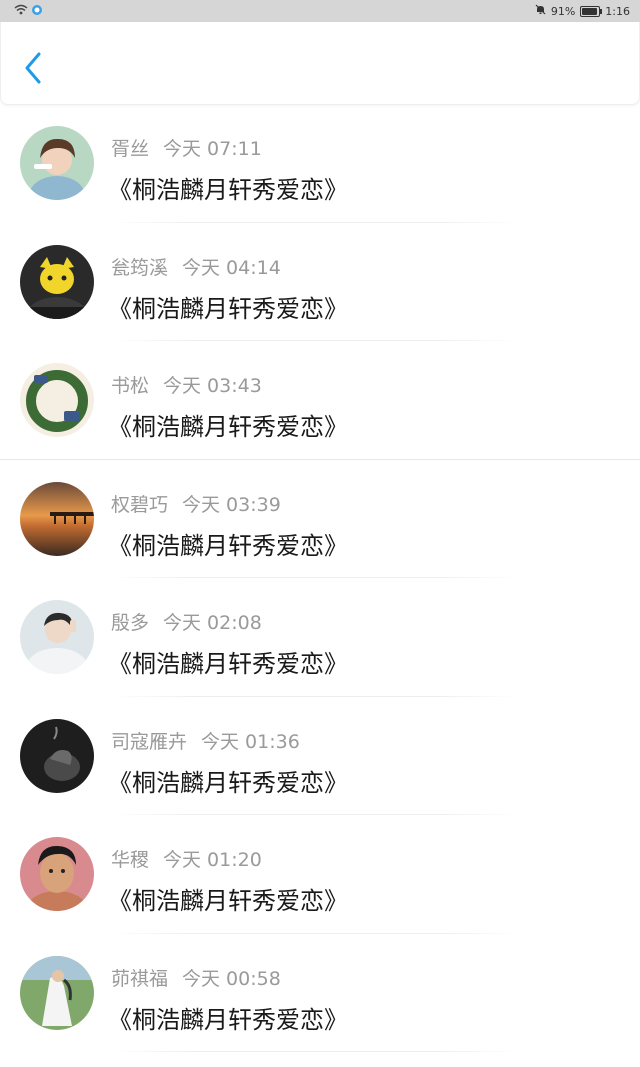 The image size is (640, 1067). I want to click on user-name: 胥丝, so click(130, 149).